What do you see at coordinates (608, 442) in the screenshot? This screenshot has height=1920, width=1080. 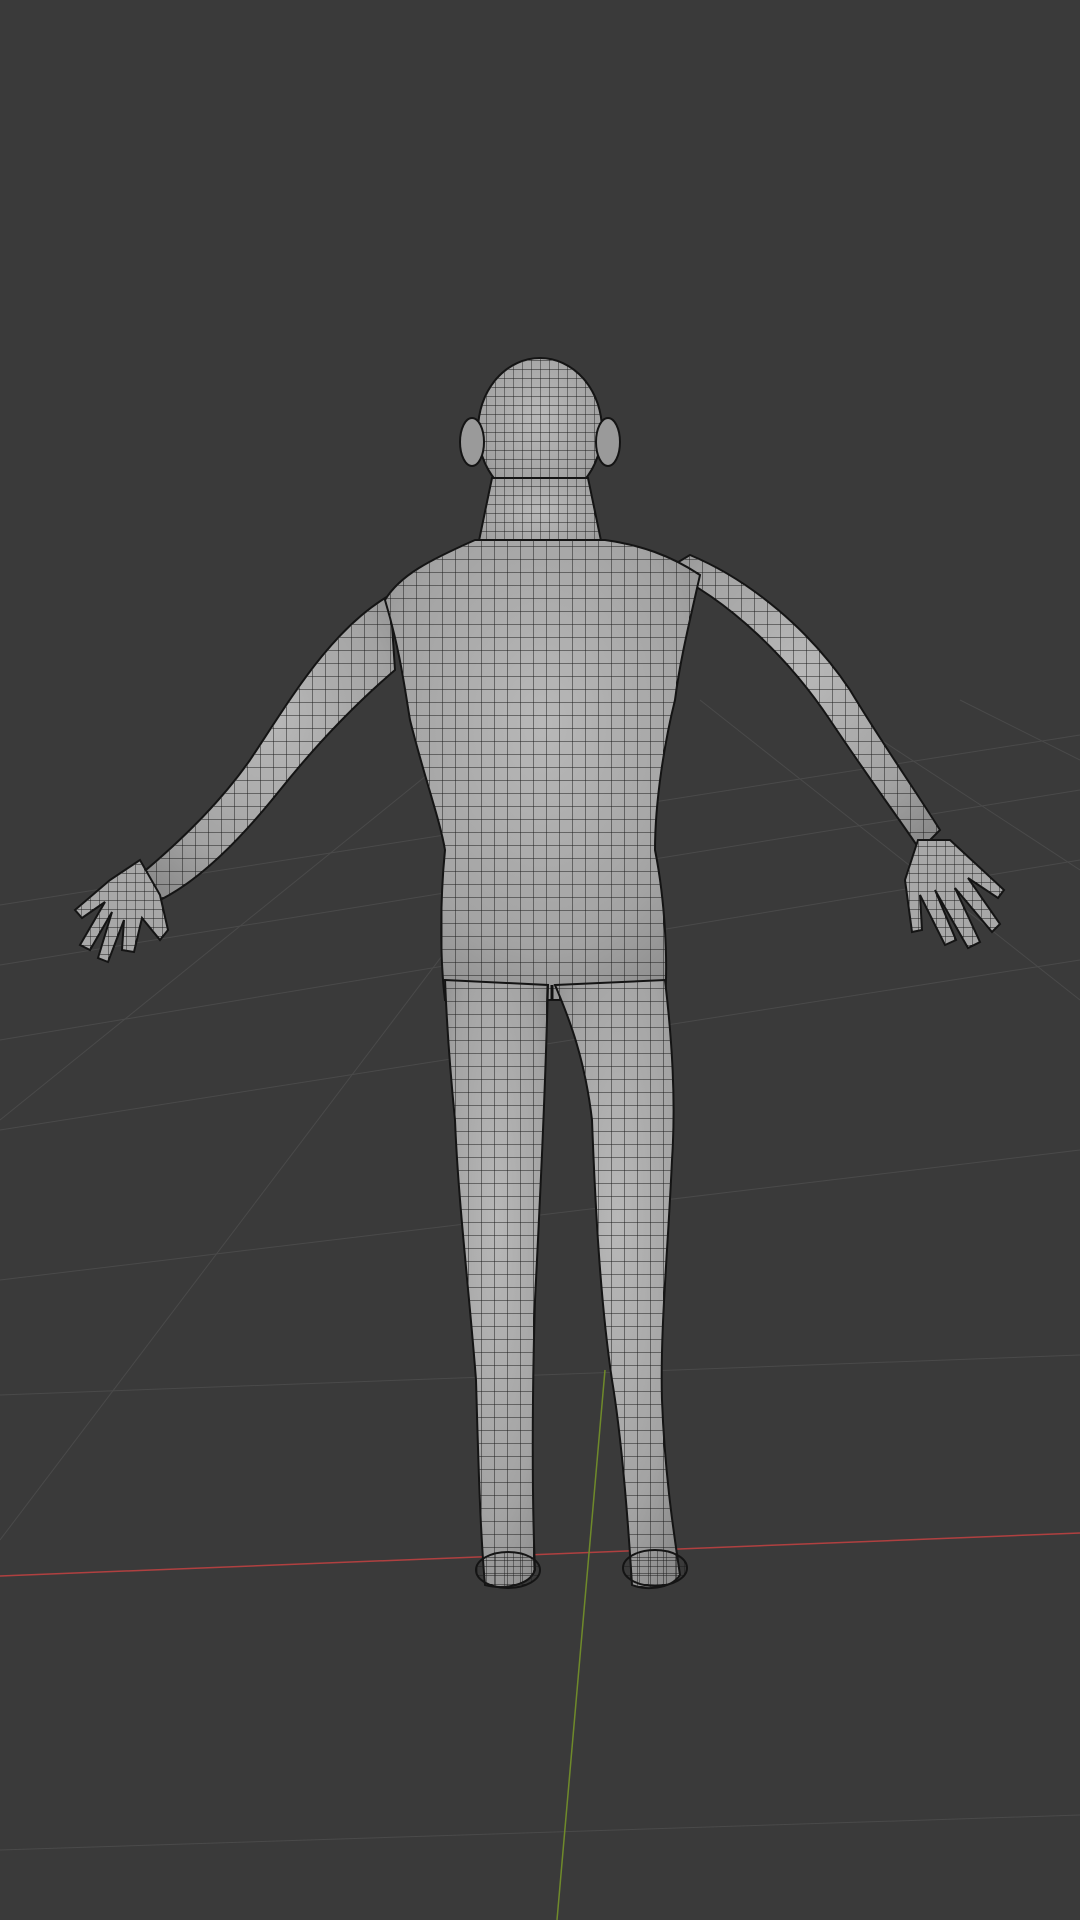 I see `mesh-right-ear` at bounding box center [608, 442].